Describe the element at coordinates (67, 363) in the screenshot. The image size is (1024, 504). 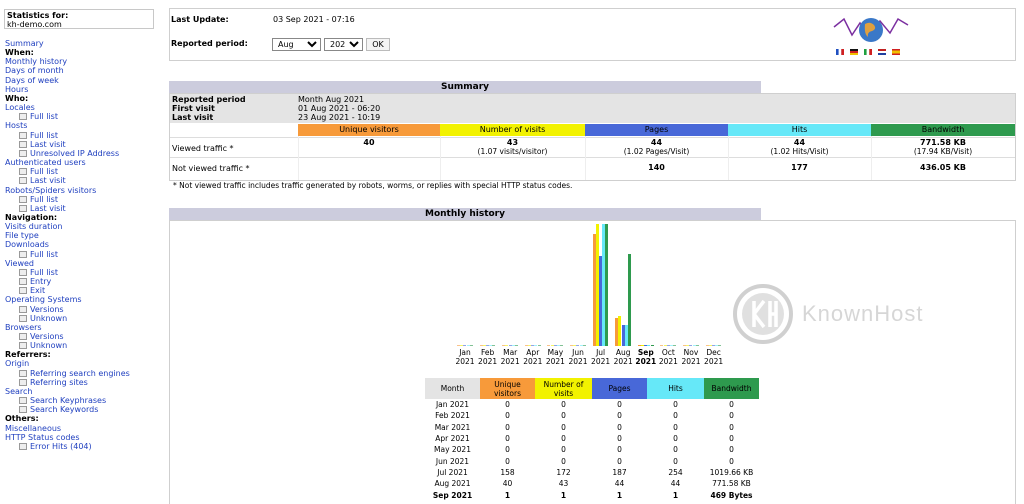
I see `nav-origin: Origin` at that location.